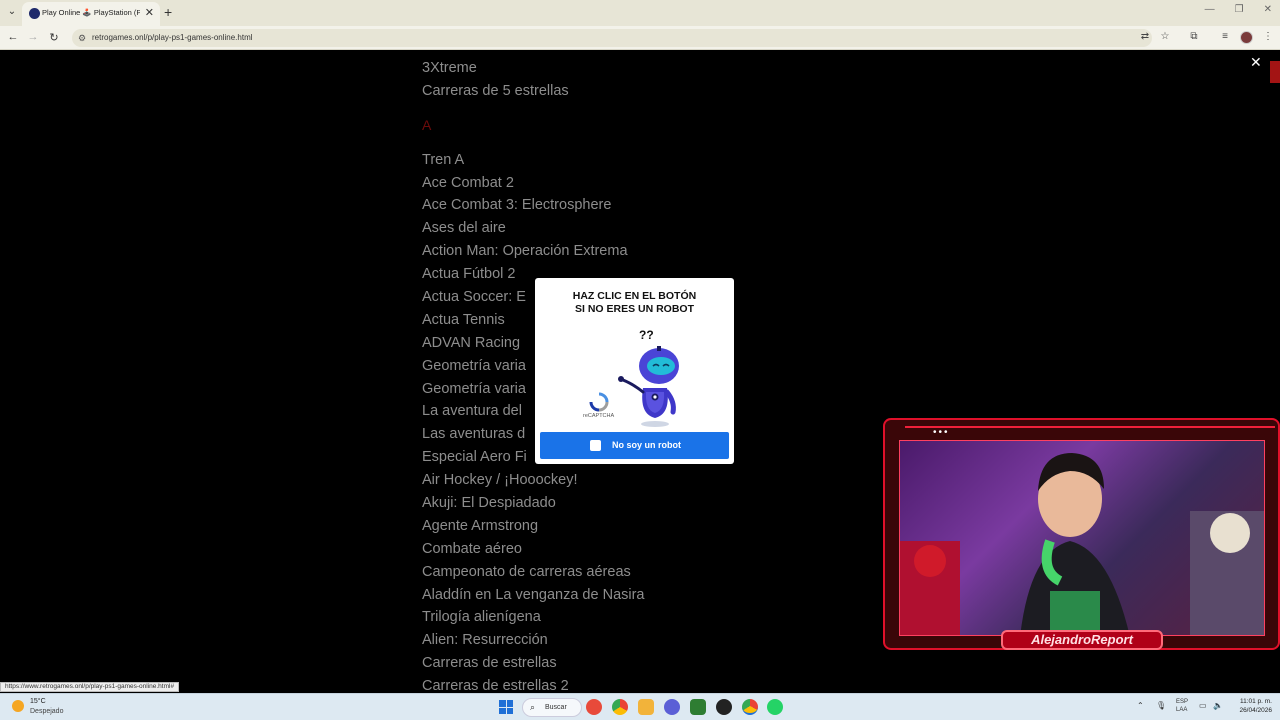 Image resolution: width=1280 pixels, height=720 pixels. I want to click on weather-description: Despejado, so click(46, 711).